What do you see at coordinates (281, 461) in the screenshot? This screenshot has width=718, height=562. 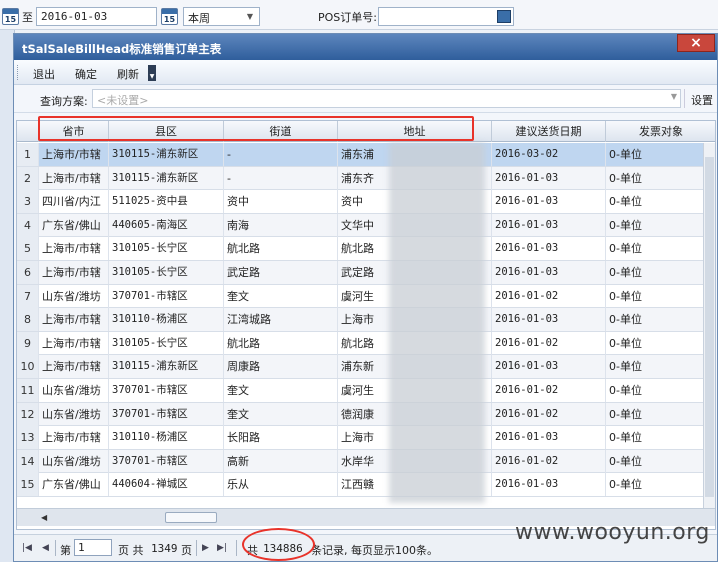 I see `cell-street: 高新` at bounding box center [281, 461].